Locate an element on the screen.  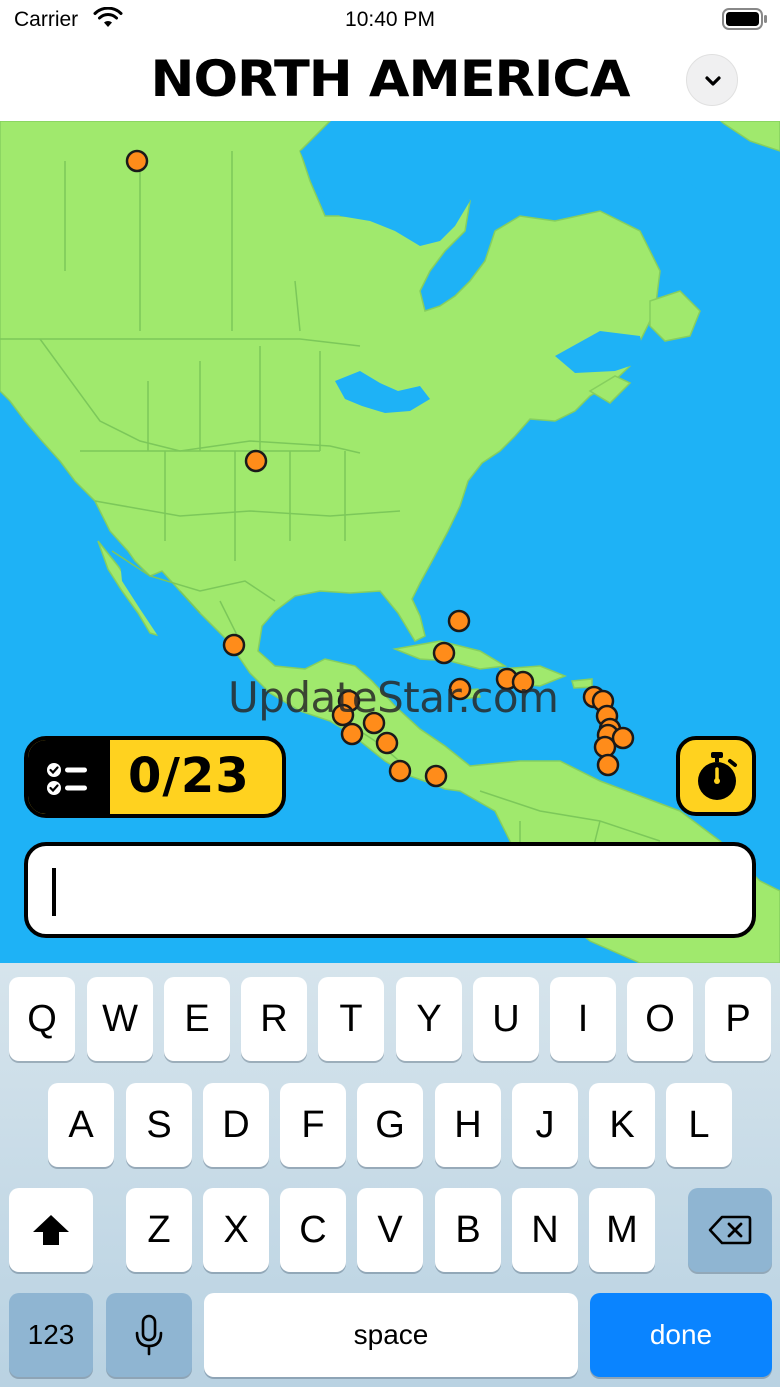
key-l: L is located at coordinates (699, 1125).